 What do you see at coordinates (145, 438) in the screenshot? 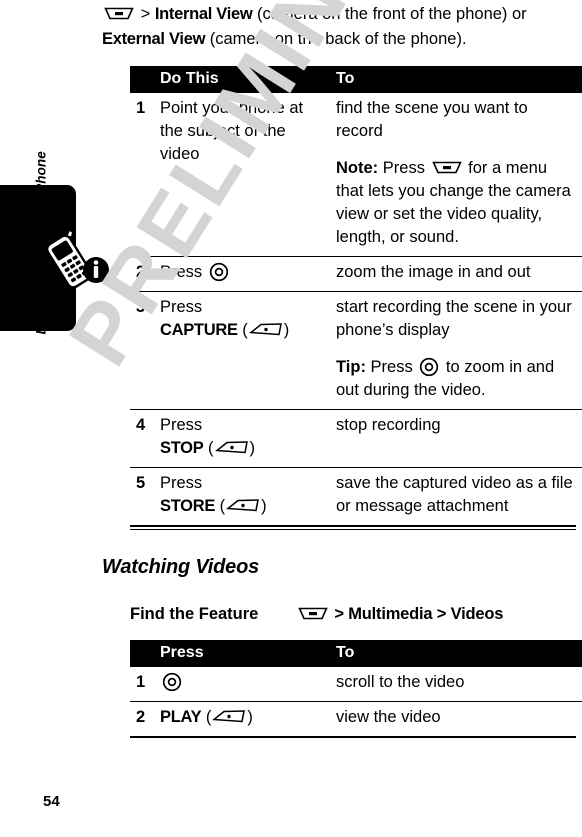
I see `step-number: 4` at bounding box center [145, 438].